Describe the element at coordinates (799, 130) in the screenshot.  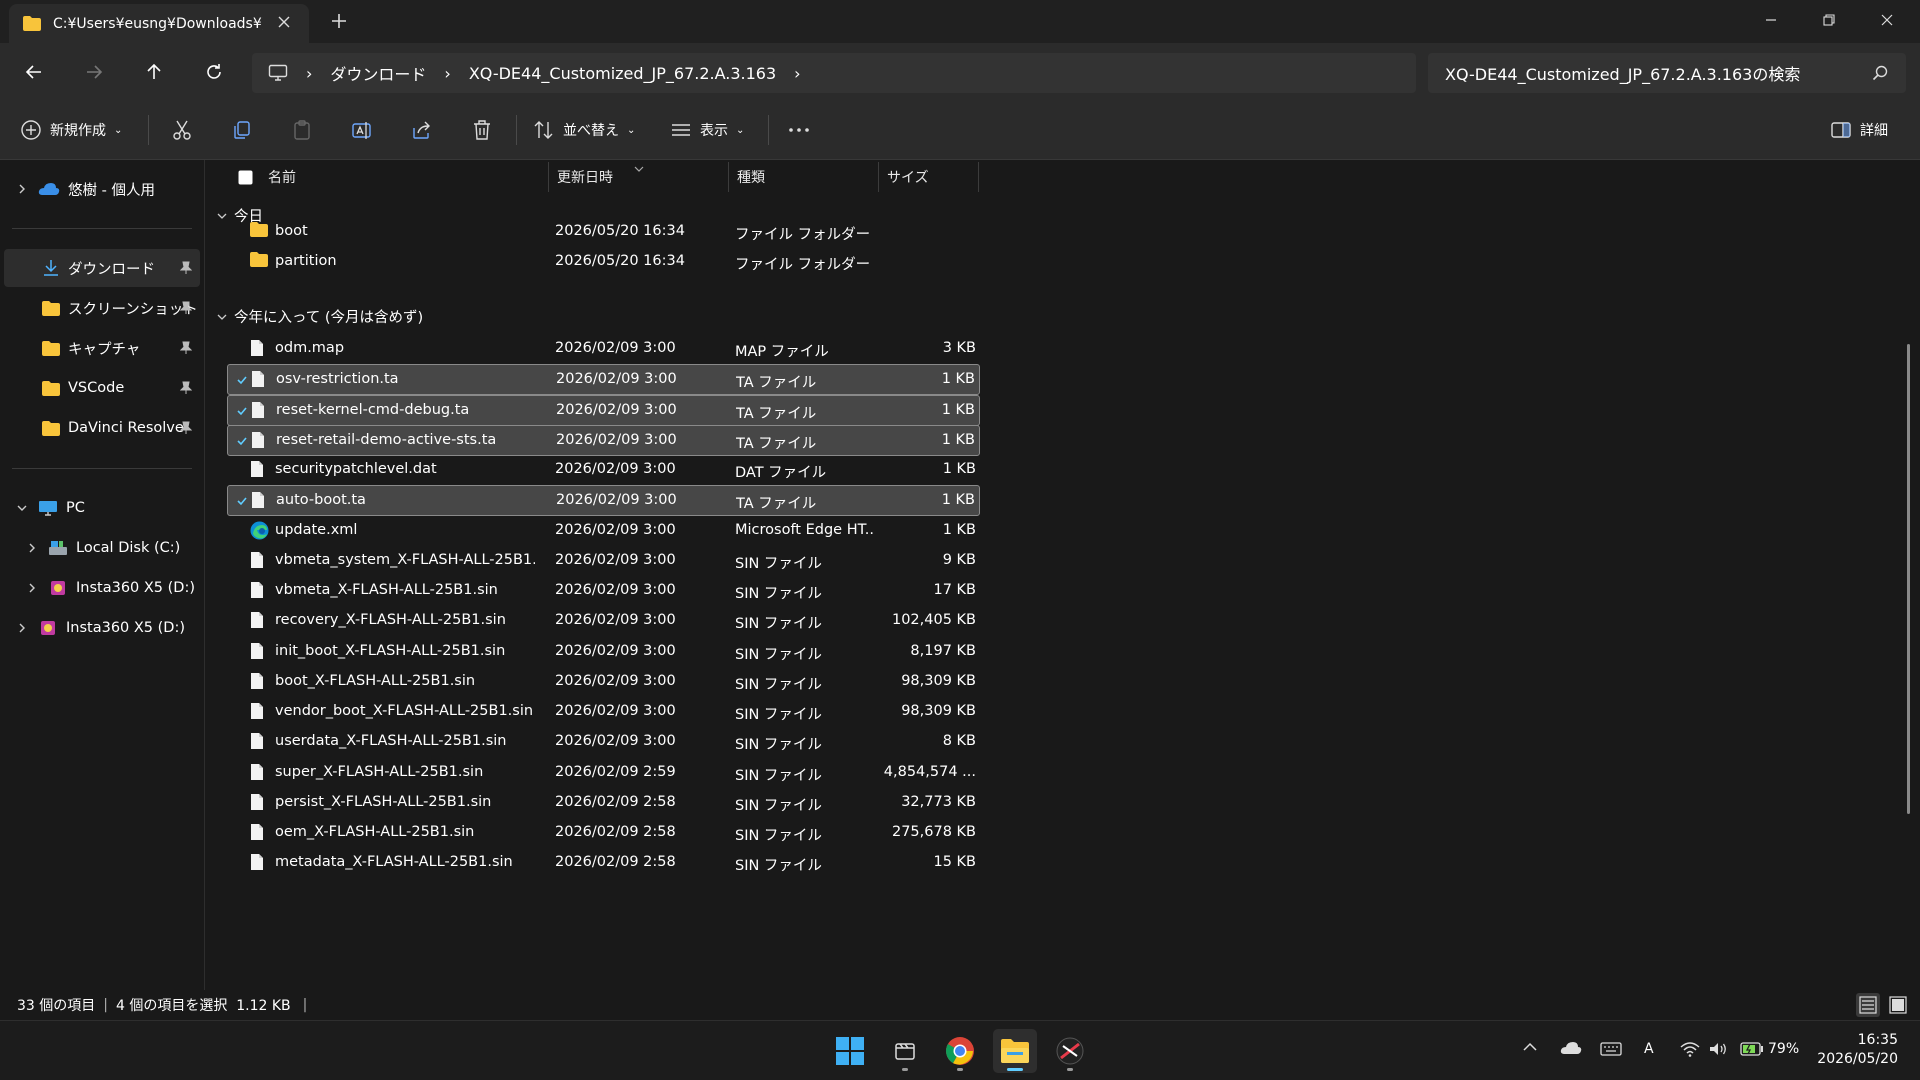
I see `more-options-button` at that location.